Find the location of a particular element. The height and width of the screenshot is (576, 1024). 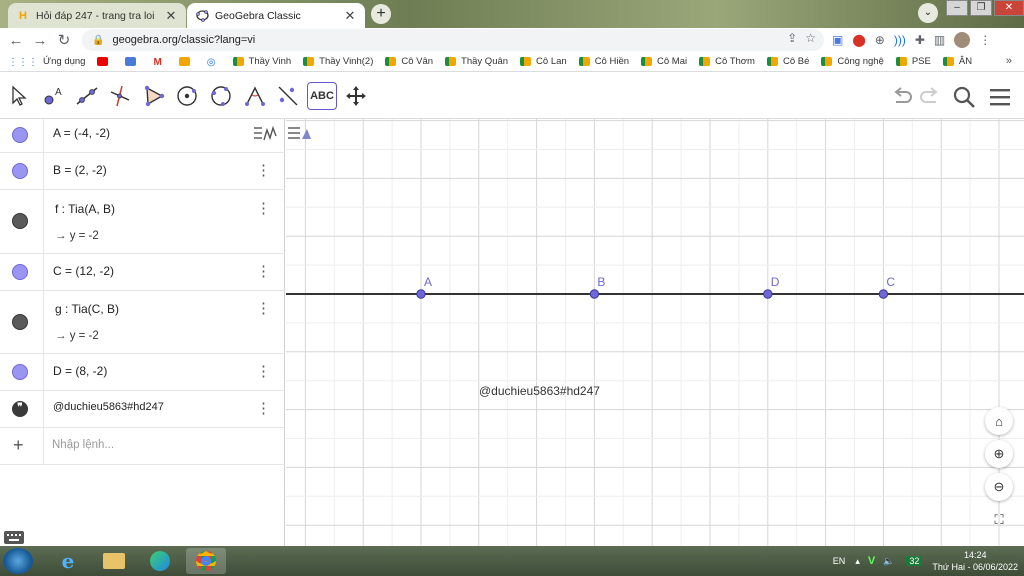

bookmark-circle: ◎ is located at coordinates (214, 62).